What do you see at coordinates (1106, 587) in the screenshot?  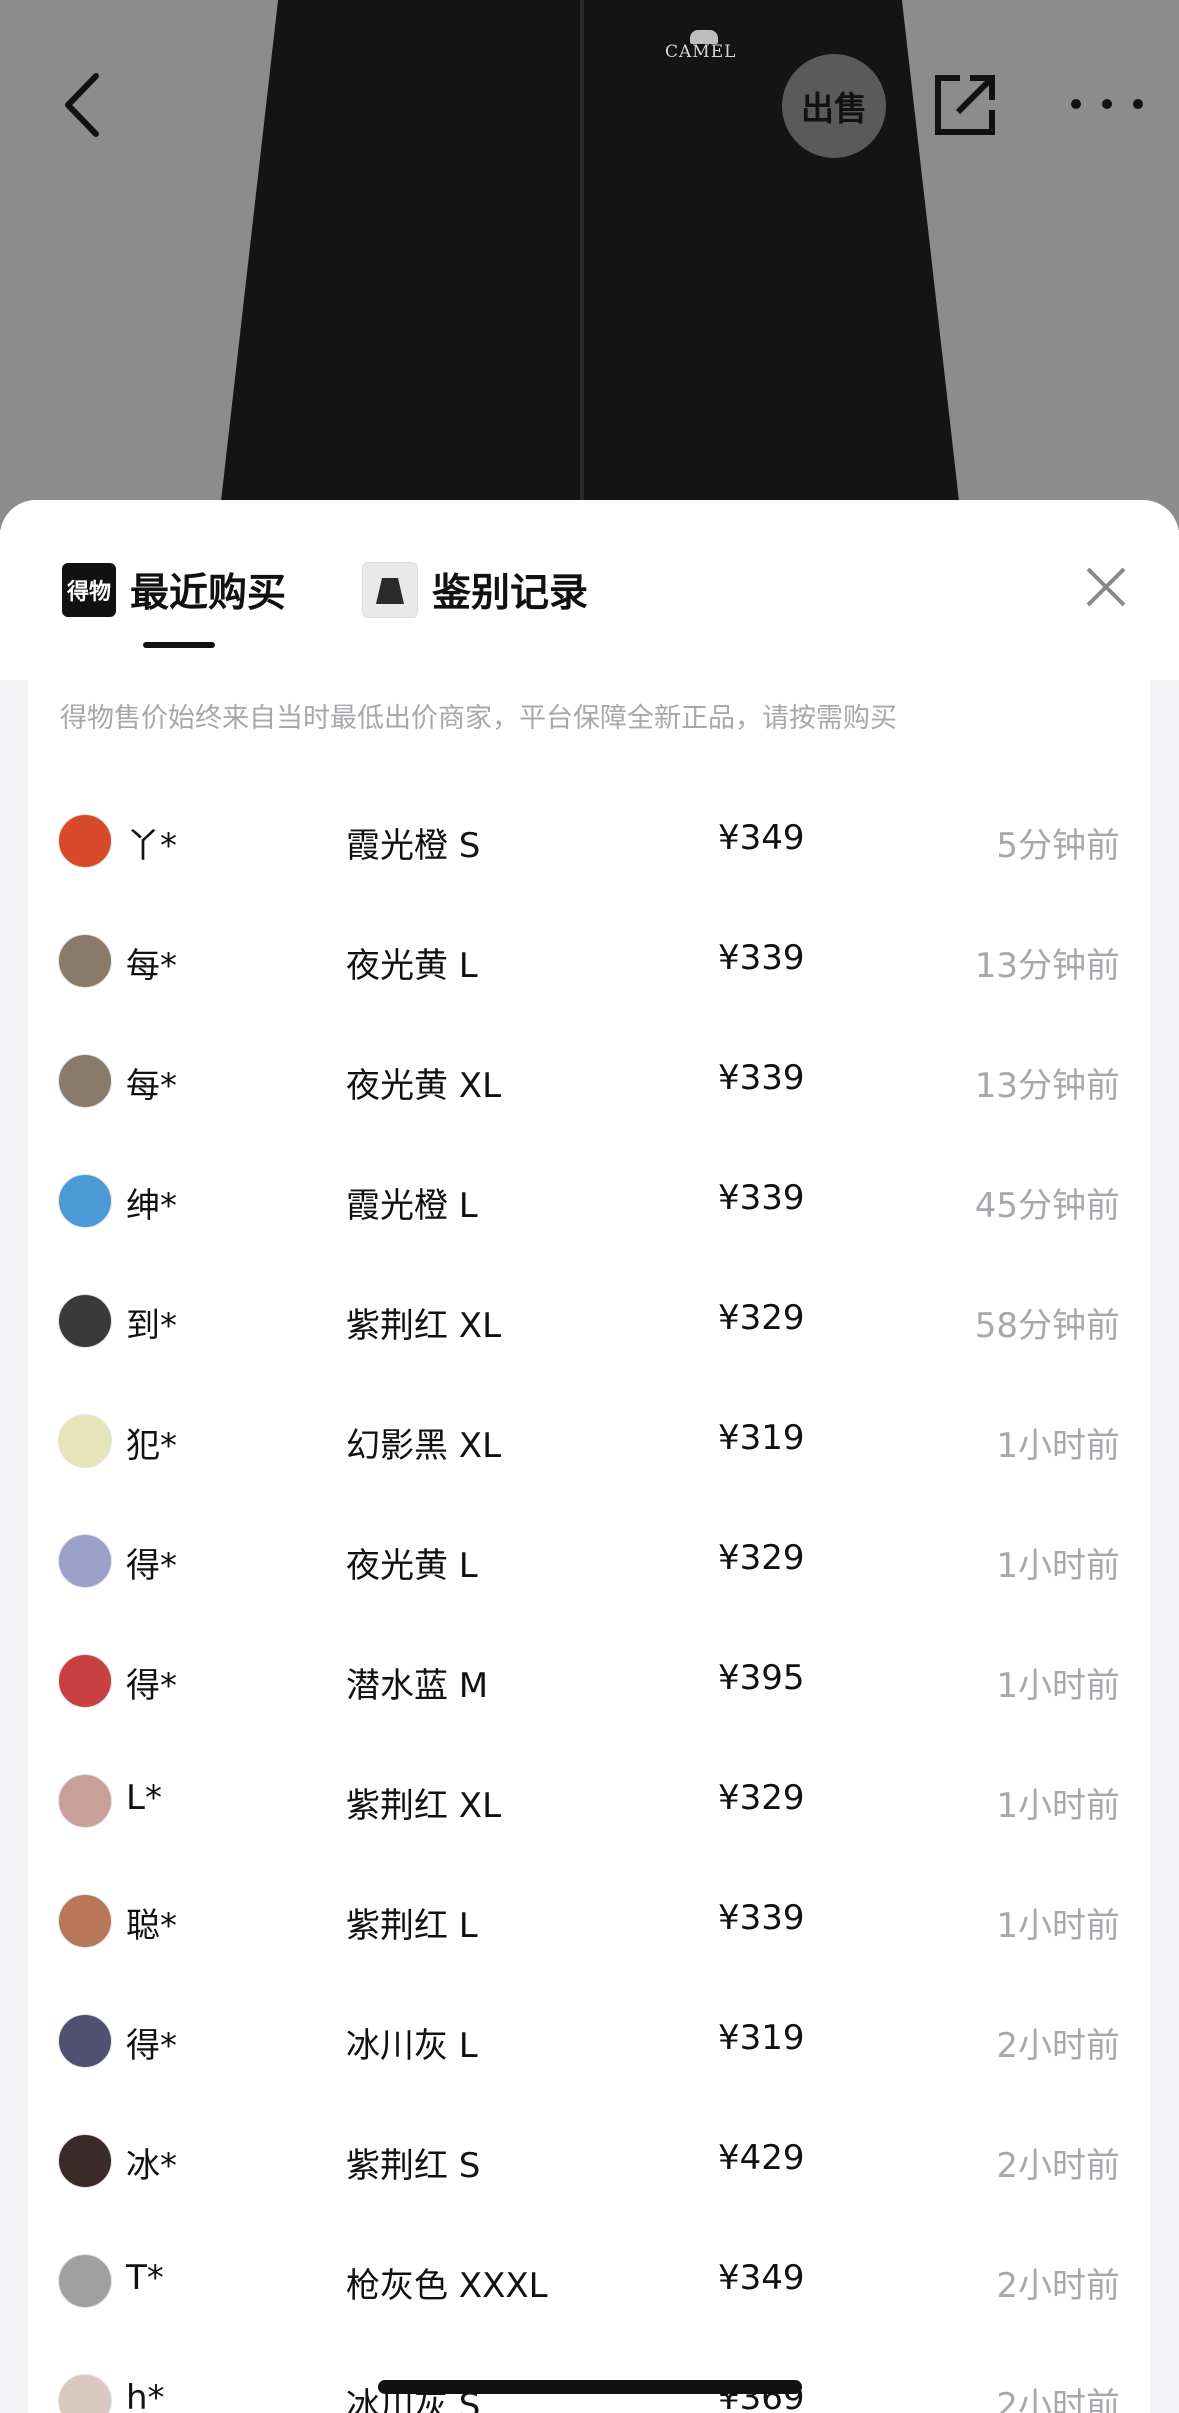 I see `close-icon` at bounding box center [1106, 587].